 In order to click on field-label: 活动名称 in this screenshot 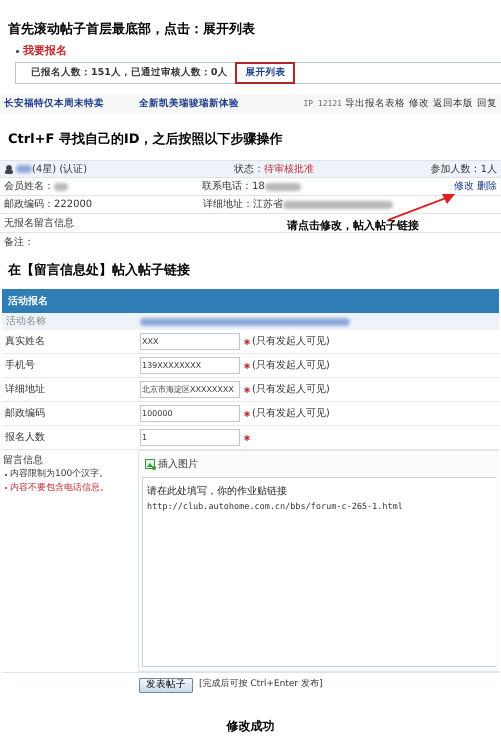, I will do `click(26, 322)`.